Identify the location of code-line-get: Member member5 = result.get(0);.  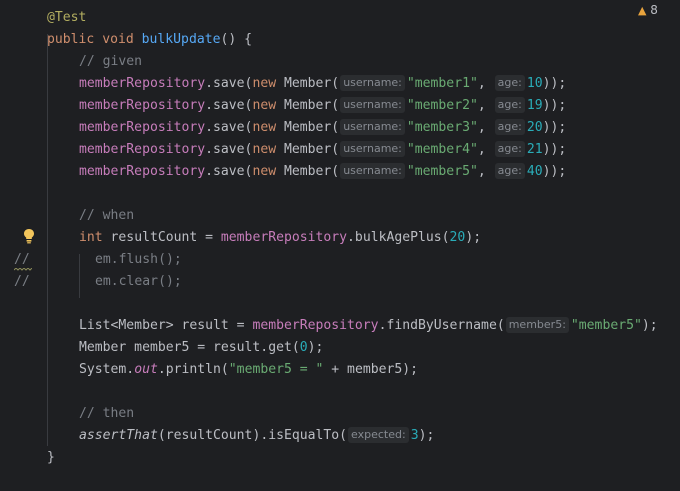
(340, 348).